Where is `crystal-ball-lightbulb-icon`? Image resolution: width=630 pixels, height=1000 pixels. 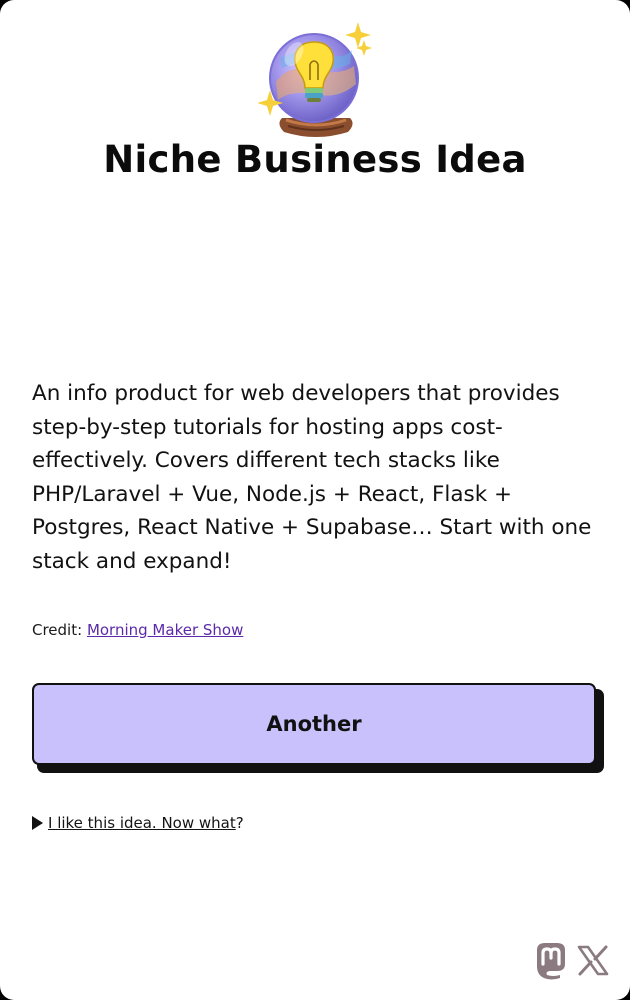
crystal-ball-lightbulb-icon is located at coordinates (315, 79).